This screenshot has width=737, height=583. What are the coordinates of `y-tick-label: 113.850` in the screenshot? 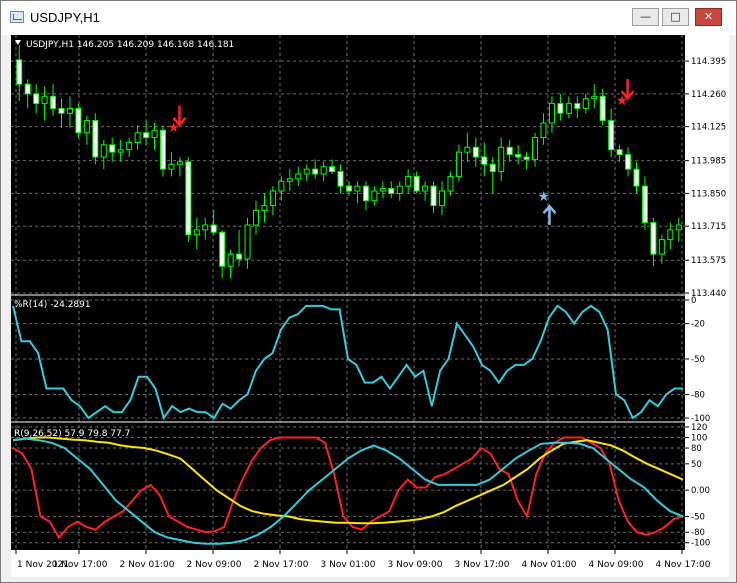 It's located at (708, 194).